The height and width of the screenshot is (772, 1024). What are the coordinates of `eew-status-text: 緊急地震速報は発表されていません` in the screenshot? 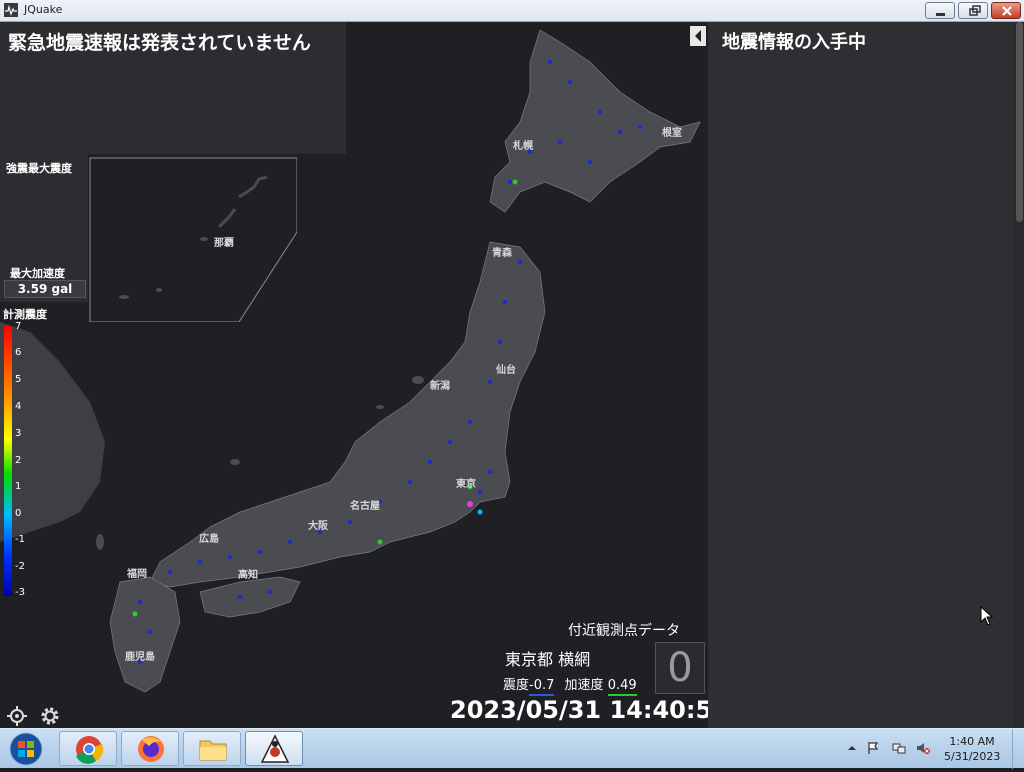 It's located at (159, 43).